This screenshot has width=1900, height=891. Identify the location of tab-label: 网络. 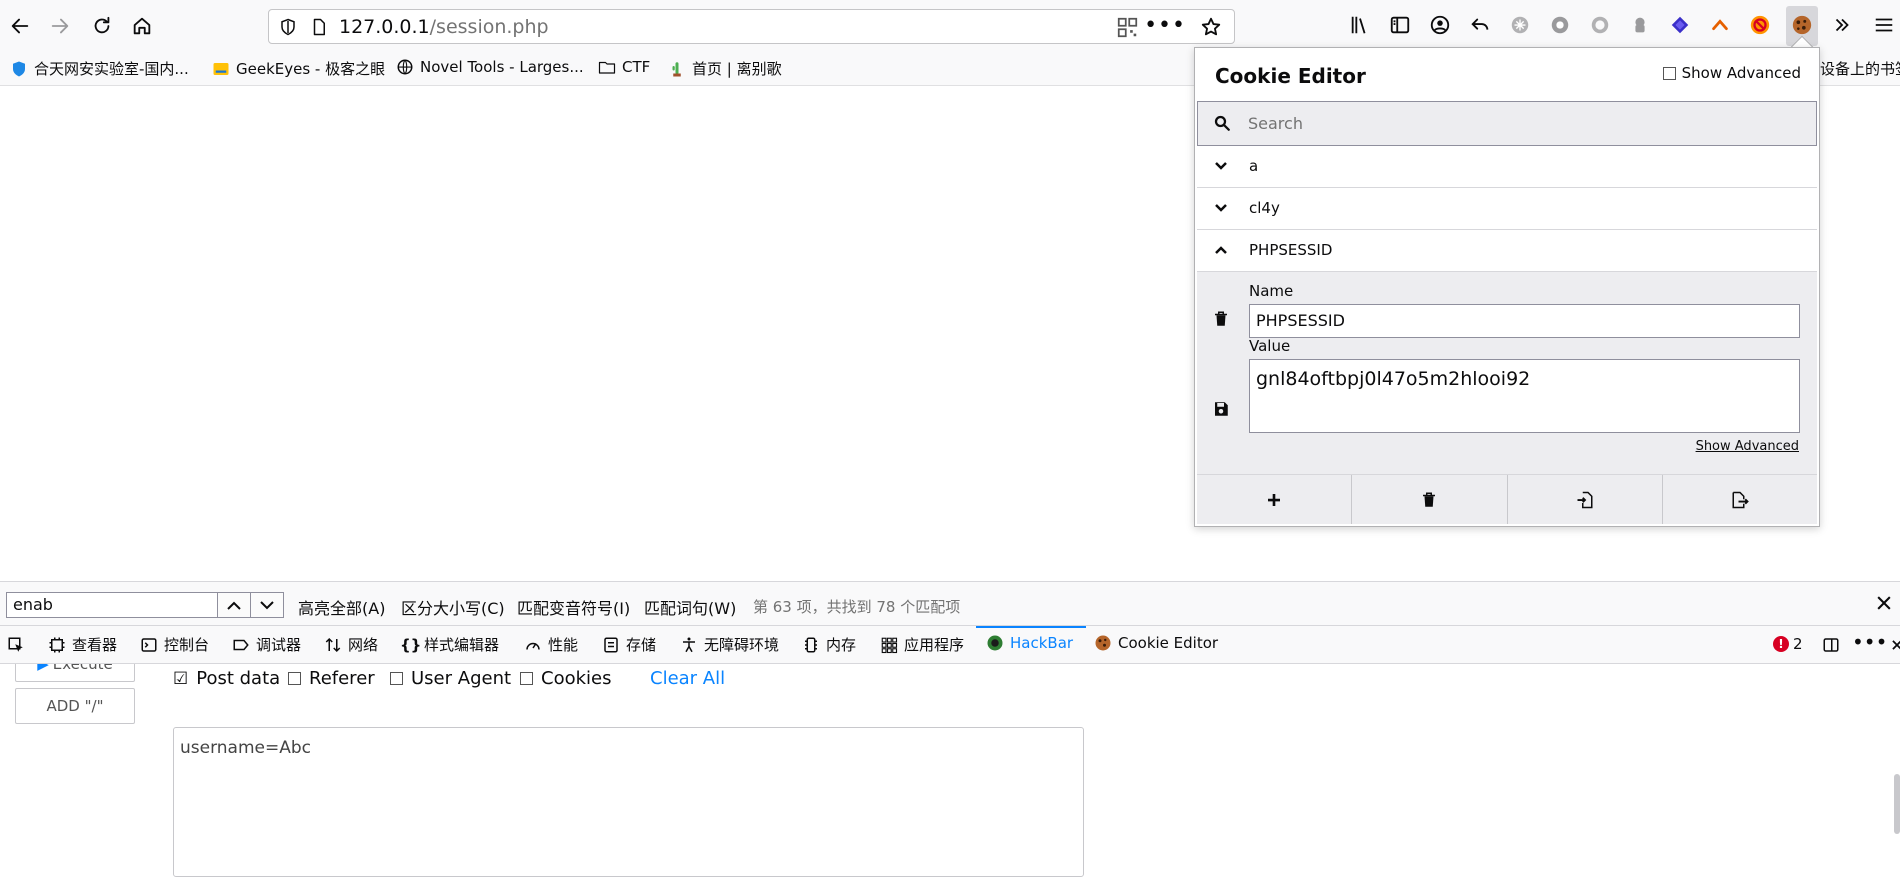
(363, 645).